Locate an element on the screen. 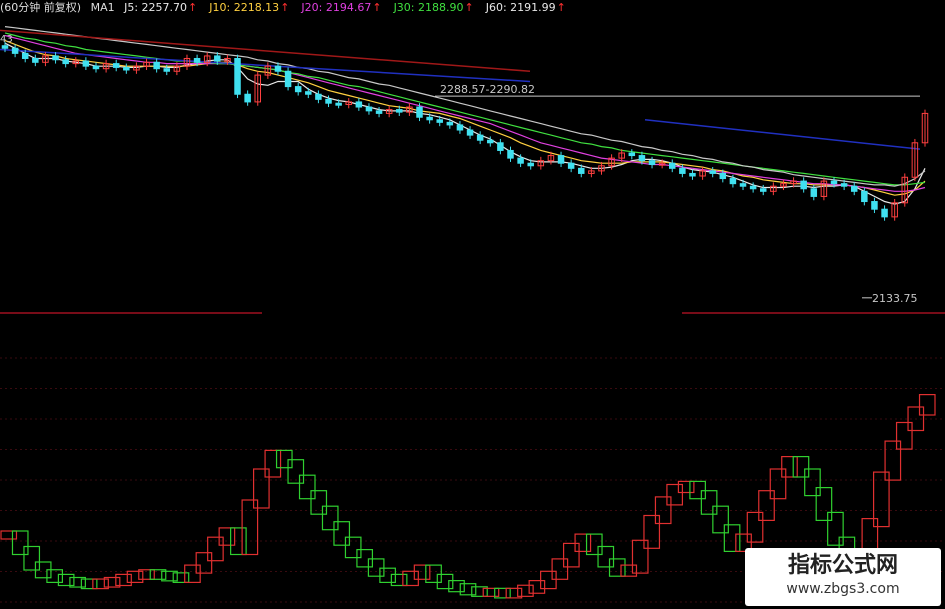 The height and width of the screenshot is (609, 945). ma-label: J60: 2191.99↑ is located at coordinates (525, 7).